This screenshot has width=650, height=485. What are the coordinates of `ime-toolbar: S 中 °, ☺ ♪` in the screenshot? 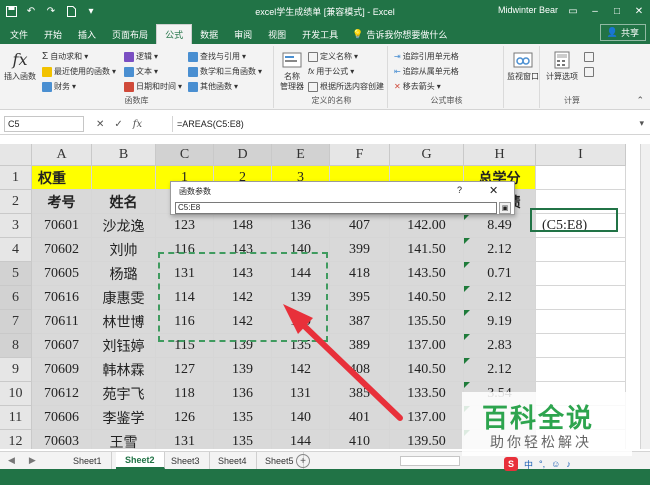 It's located at (569, 464).